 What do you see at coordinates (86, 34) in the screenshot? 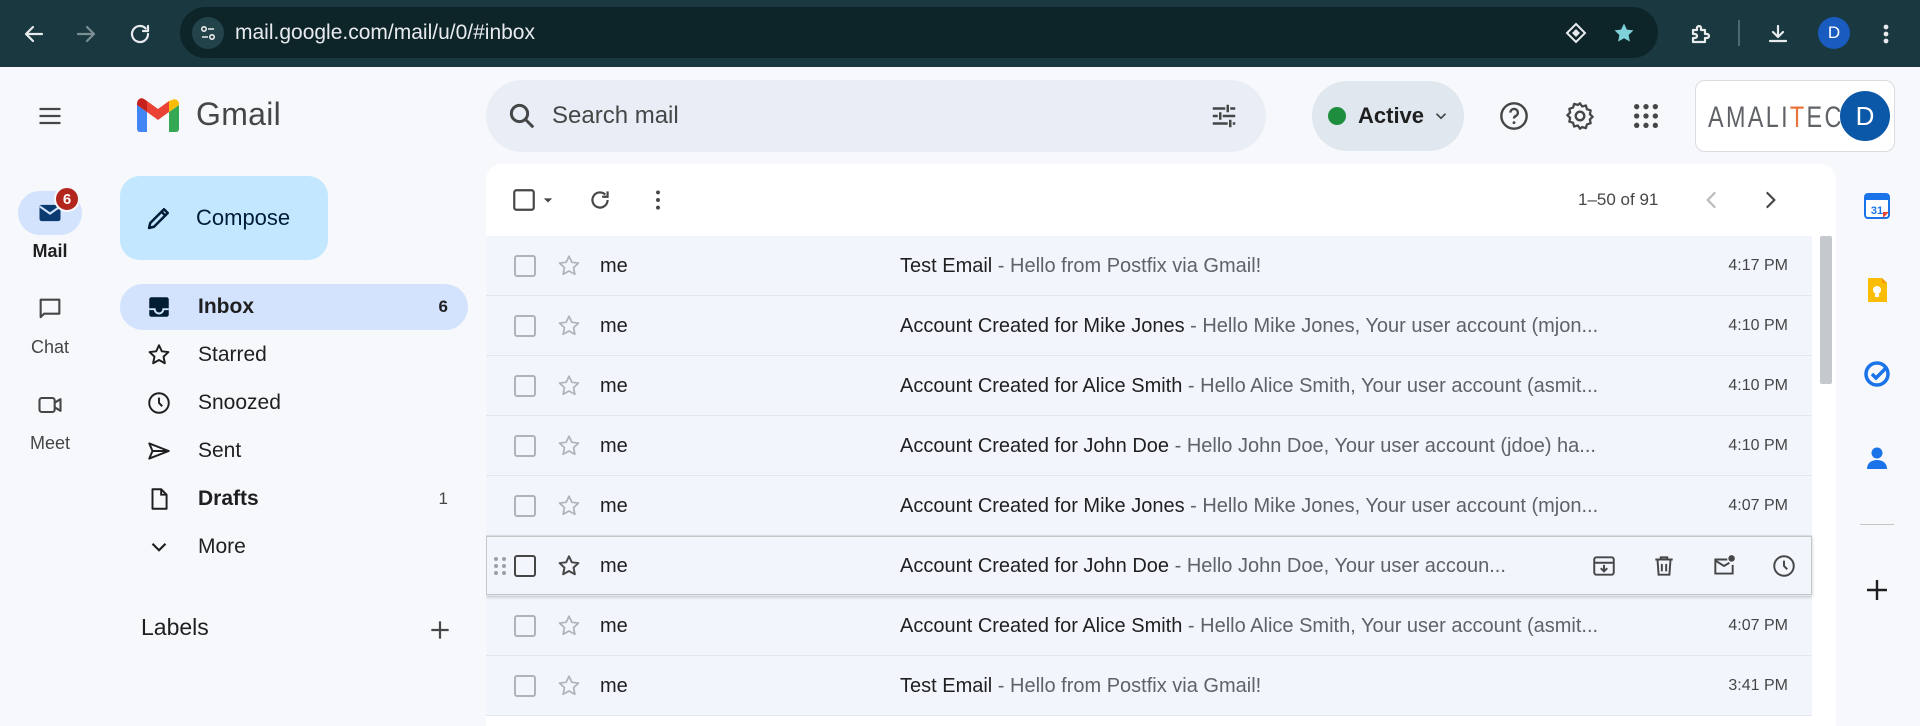
I see `forward-button` at bounding box center [86, 34].